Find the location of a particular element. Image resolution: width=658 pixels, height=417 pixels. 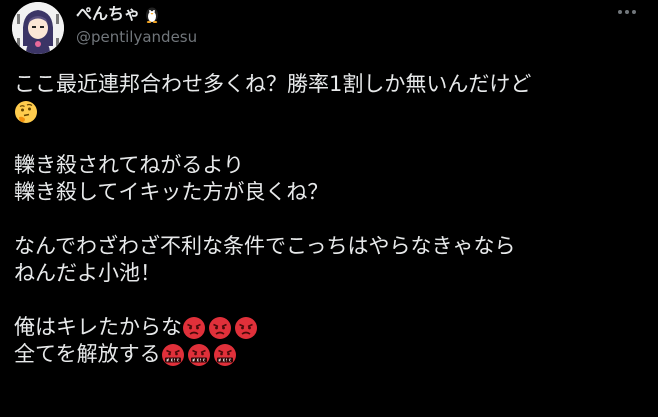

tweet-line-text: 轢き殺されてねがるより is located at coordinates (129, 165).